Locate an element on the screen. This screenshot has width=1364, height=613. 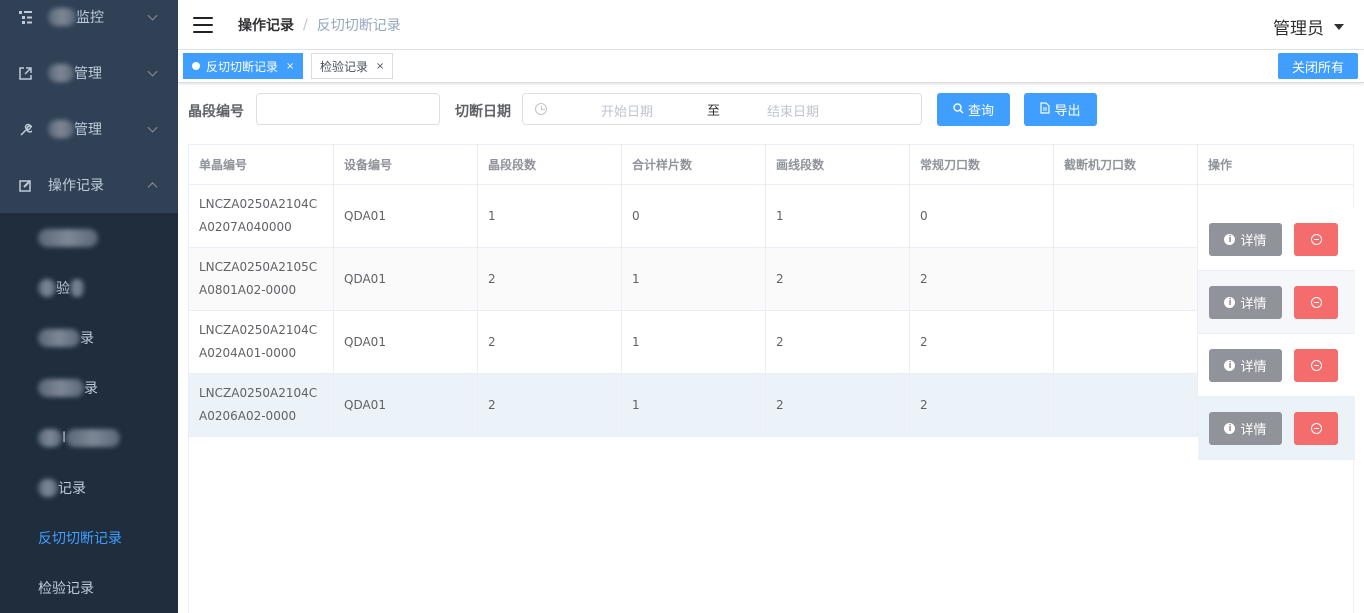
table-cell: LNCZA0250A2104CA0206A02-0000 is located at coordinates (261, 405).